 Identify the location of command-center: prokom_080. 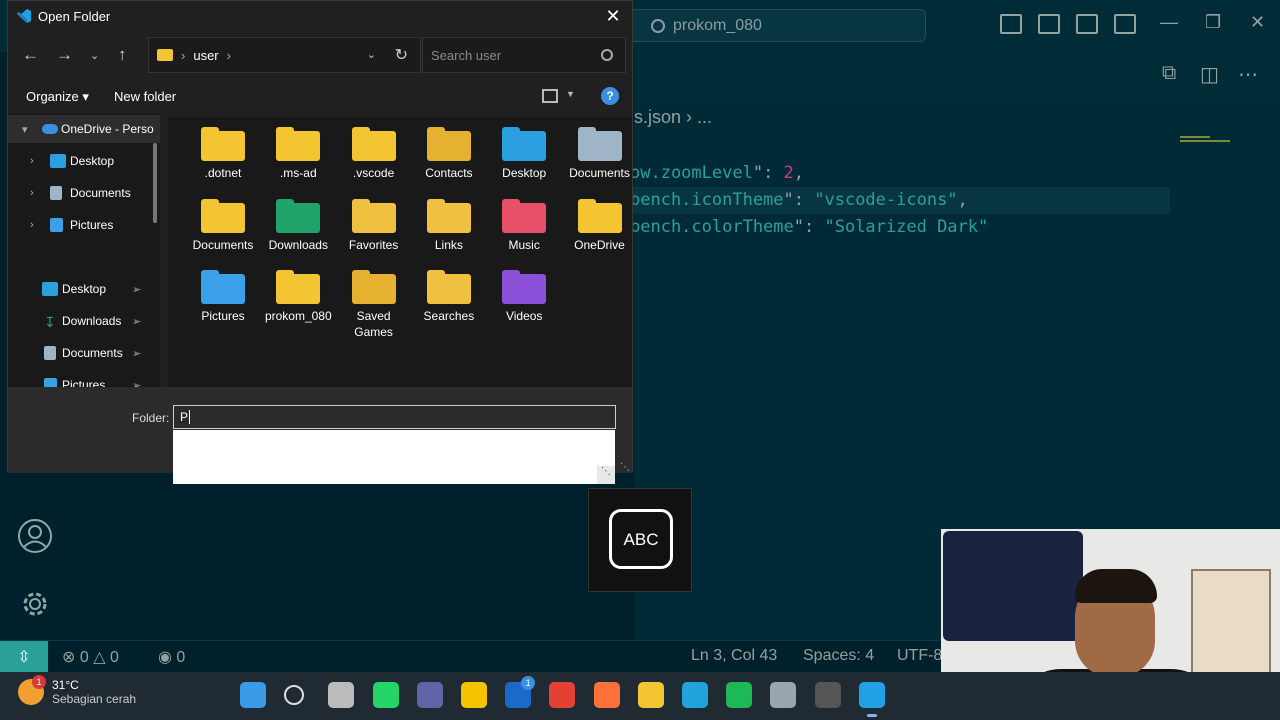
(778, 25).